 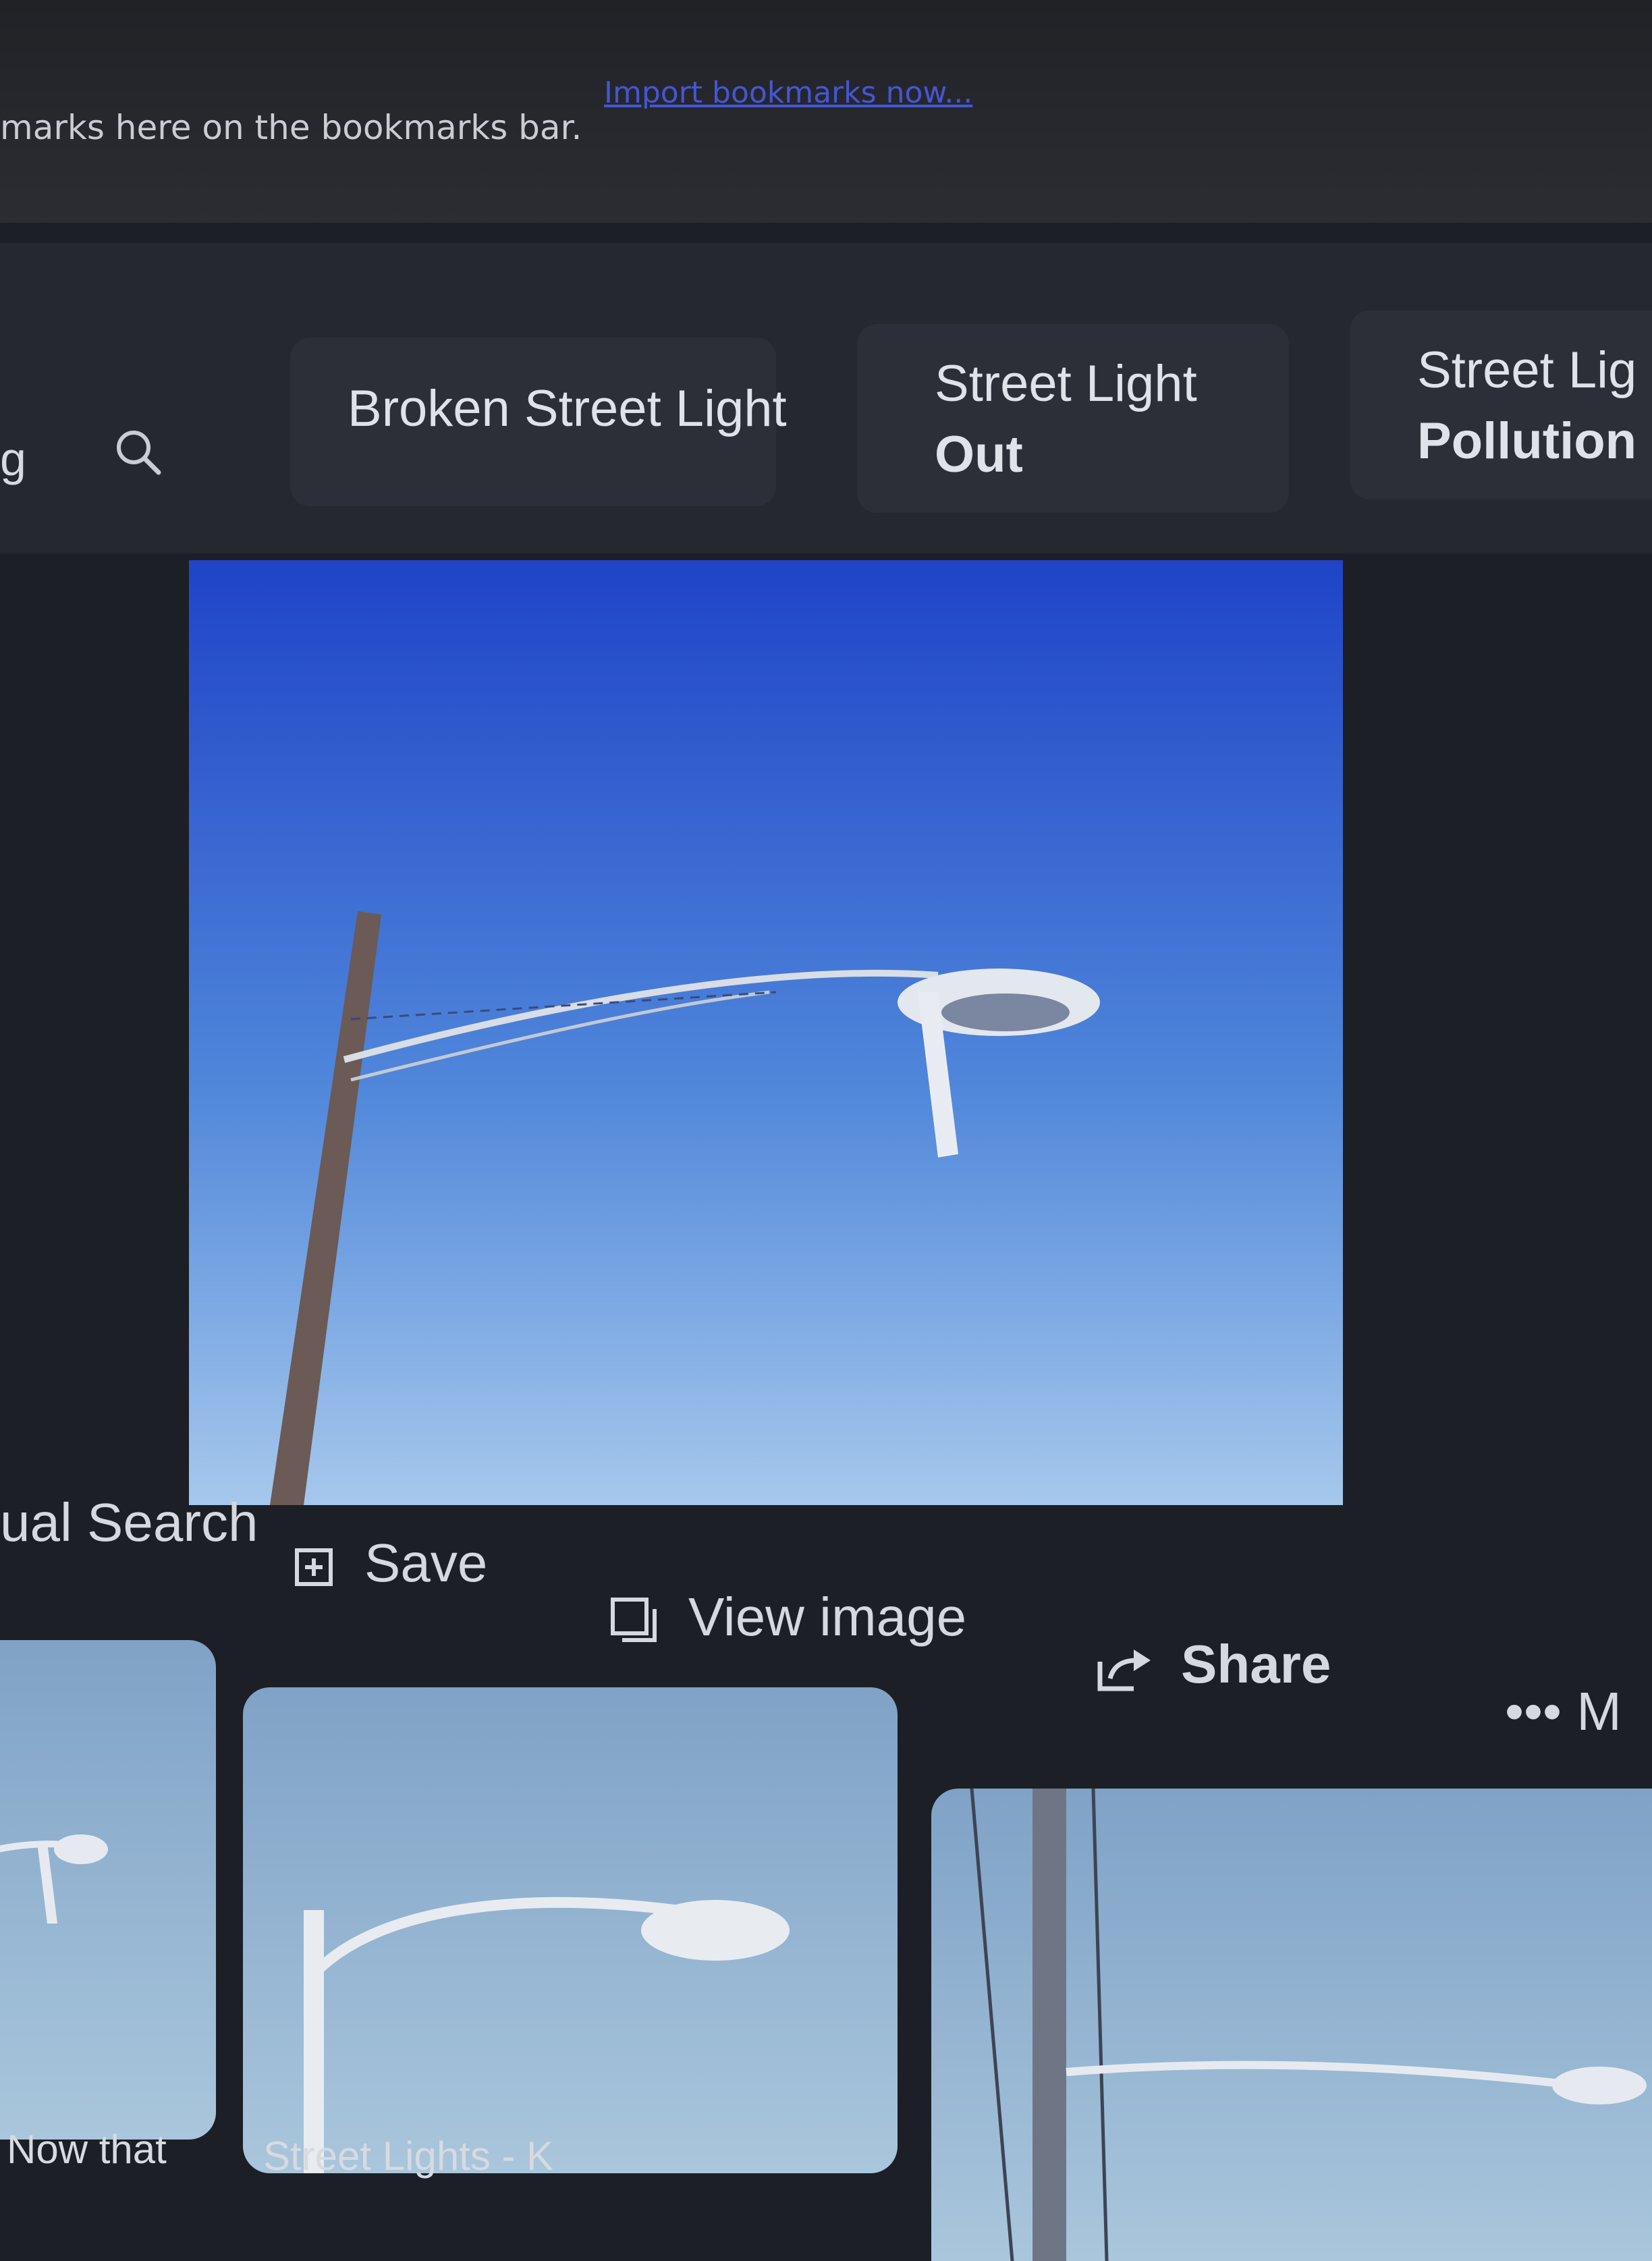 What do you see at coordinates (1073, 418) in the screenshot?
I see `related-chip-street-light-out: Street Light Out` at bounding box center [1073, 418].